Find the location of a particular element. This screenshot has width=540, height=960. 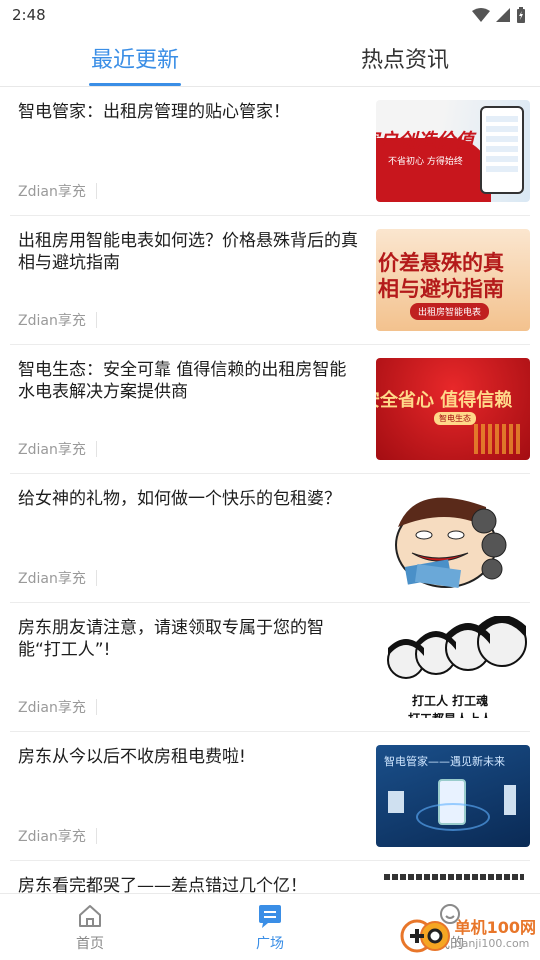

article-text: 房东从今以后不收房租电费啦! Zdian享充 is located at coordinates (193, 796).